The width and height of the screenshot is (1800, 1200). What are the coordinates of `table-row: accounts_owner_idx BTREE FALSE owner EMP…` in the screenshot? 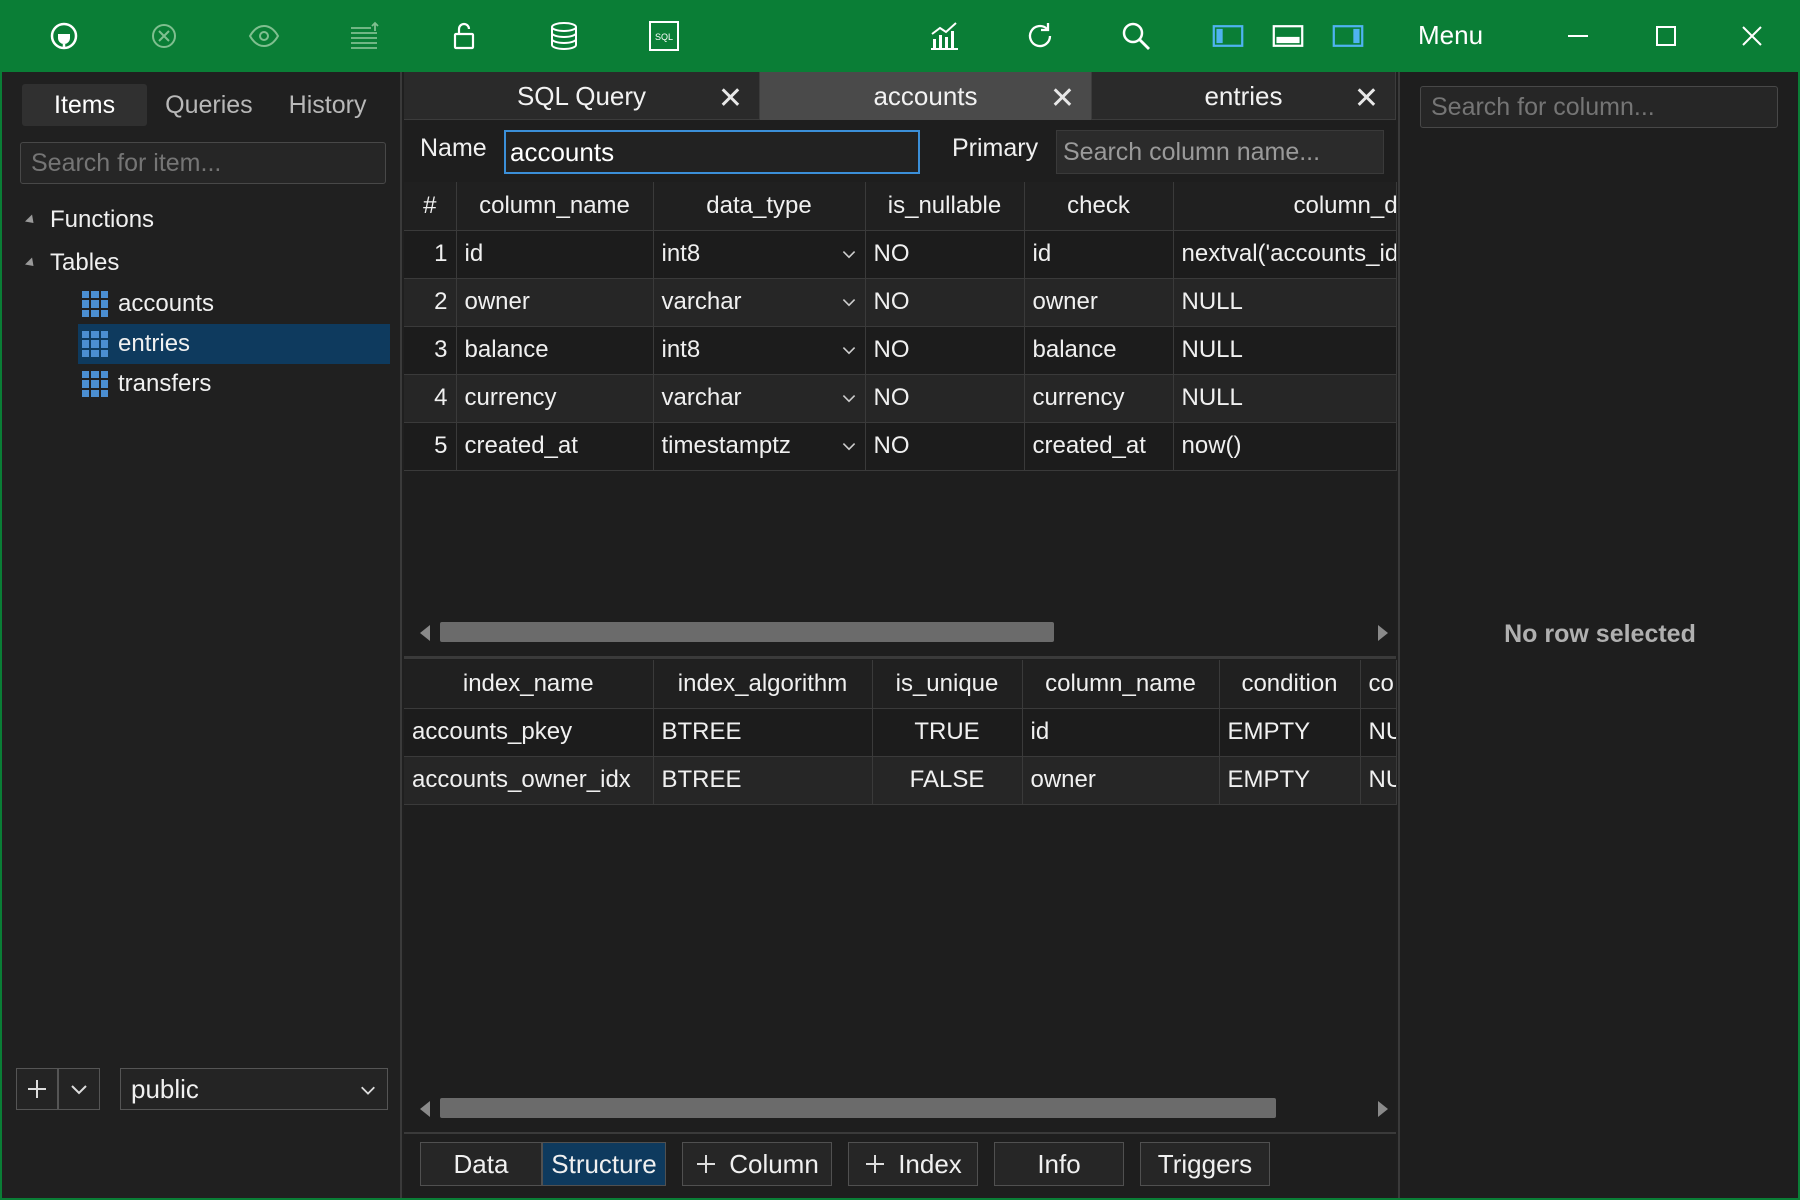 It's located at (900, 780).